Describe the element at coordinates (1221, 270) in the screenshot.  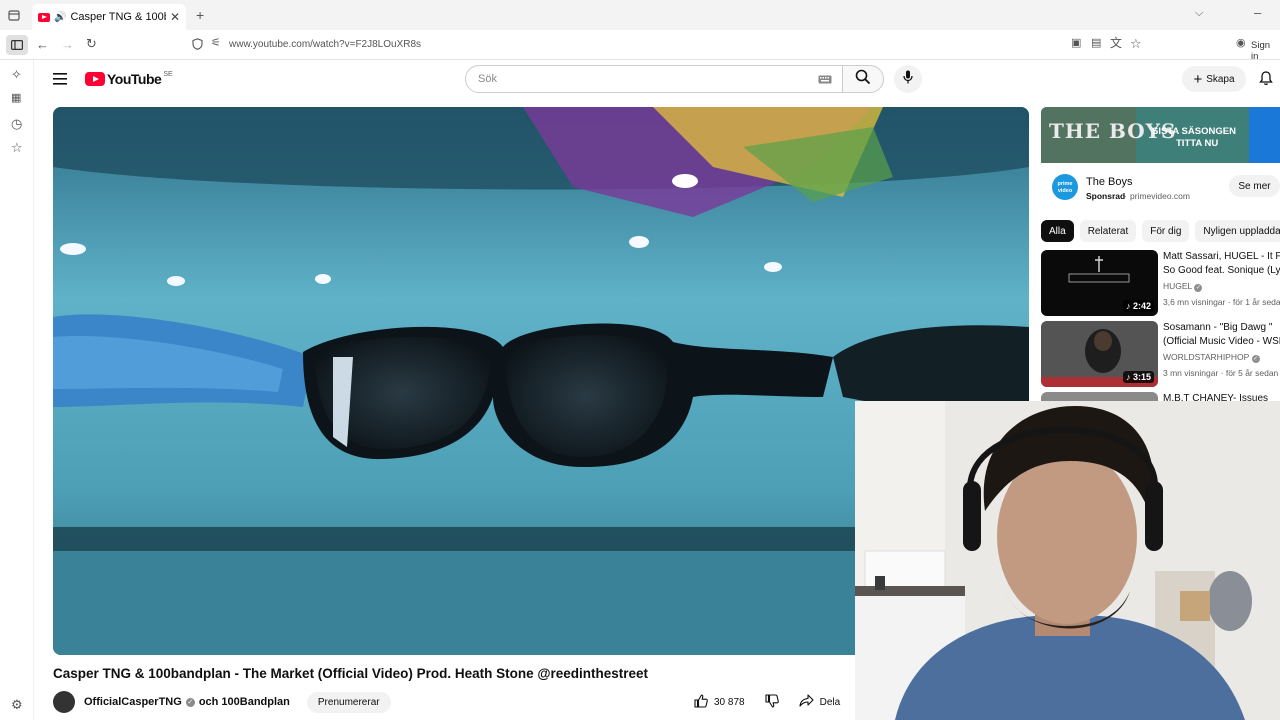
I see `rec-title-line2: So Good feat. Sonique (Lyr` at that location.